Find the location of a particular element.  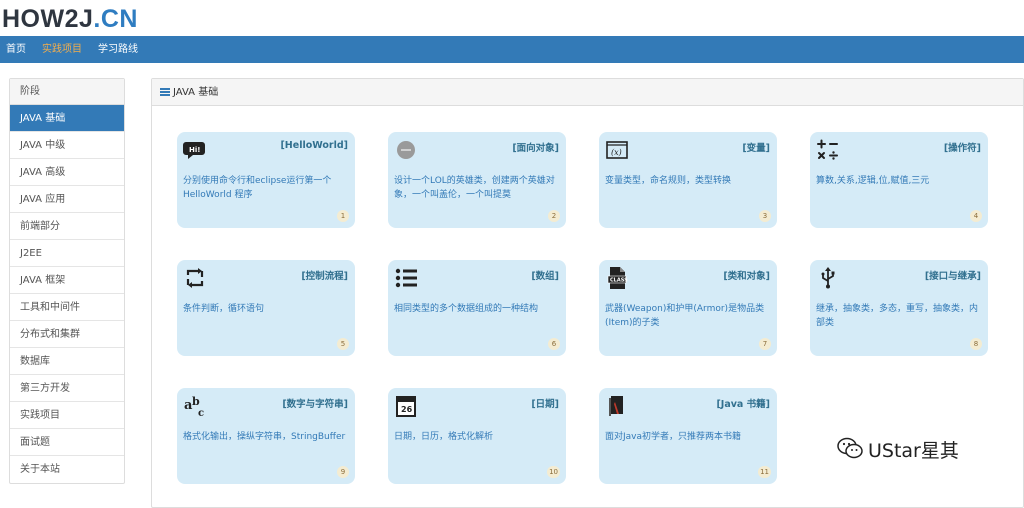

sidebar-item-about: 关于本站 is located at coordinates (67, 469).